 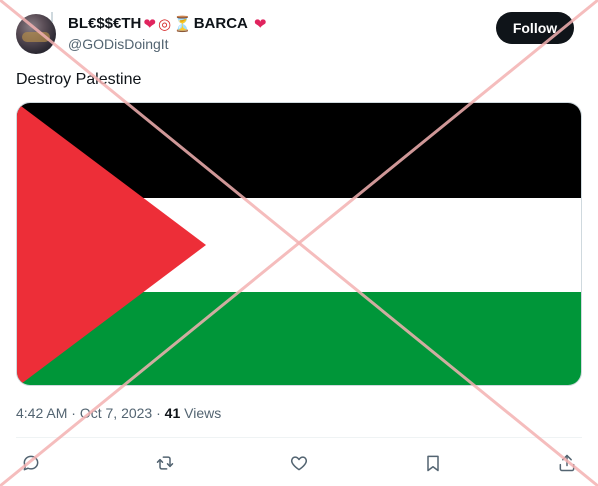 I want to click on share-icon, so click(x=567, y=463).